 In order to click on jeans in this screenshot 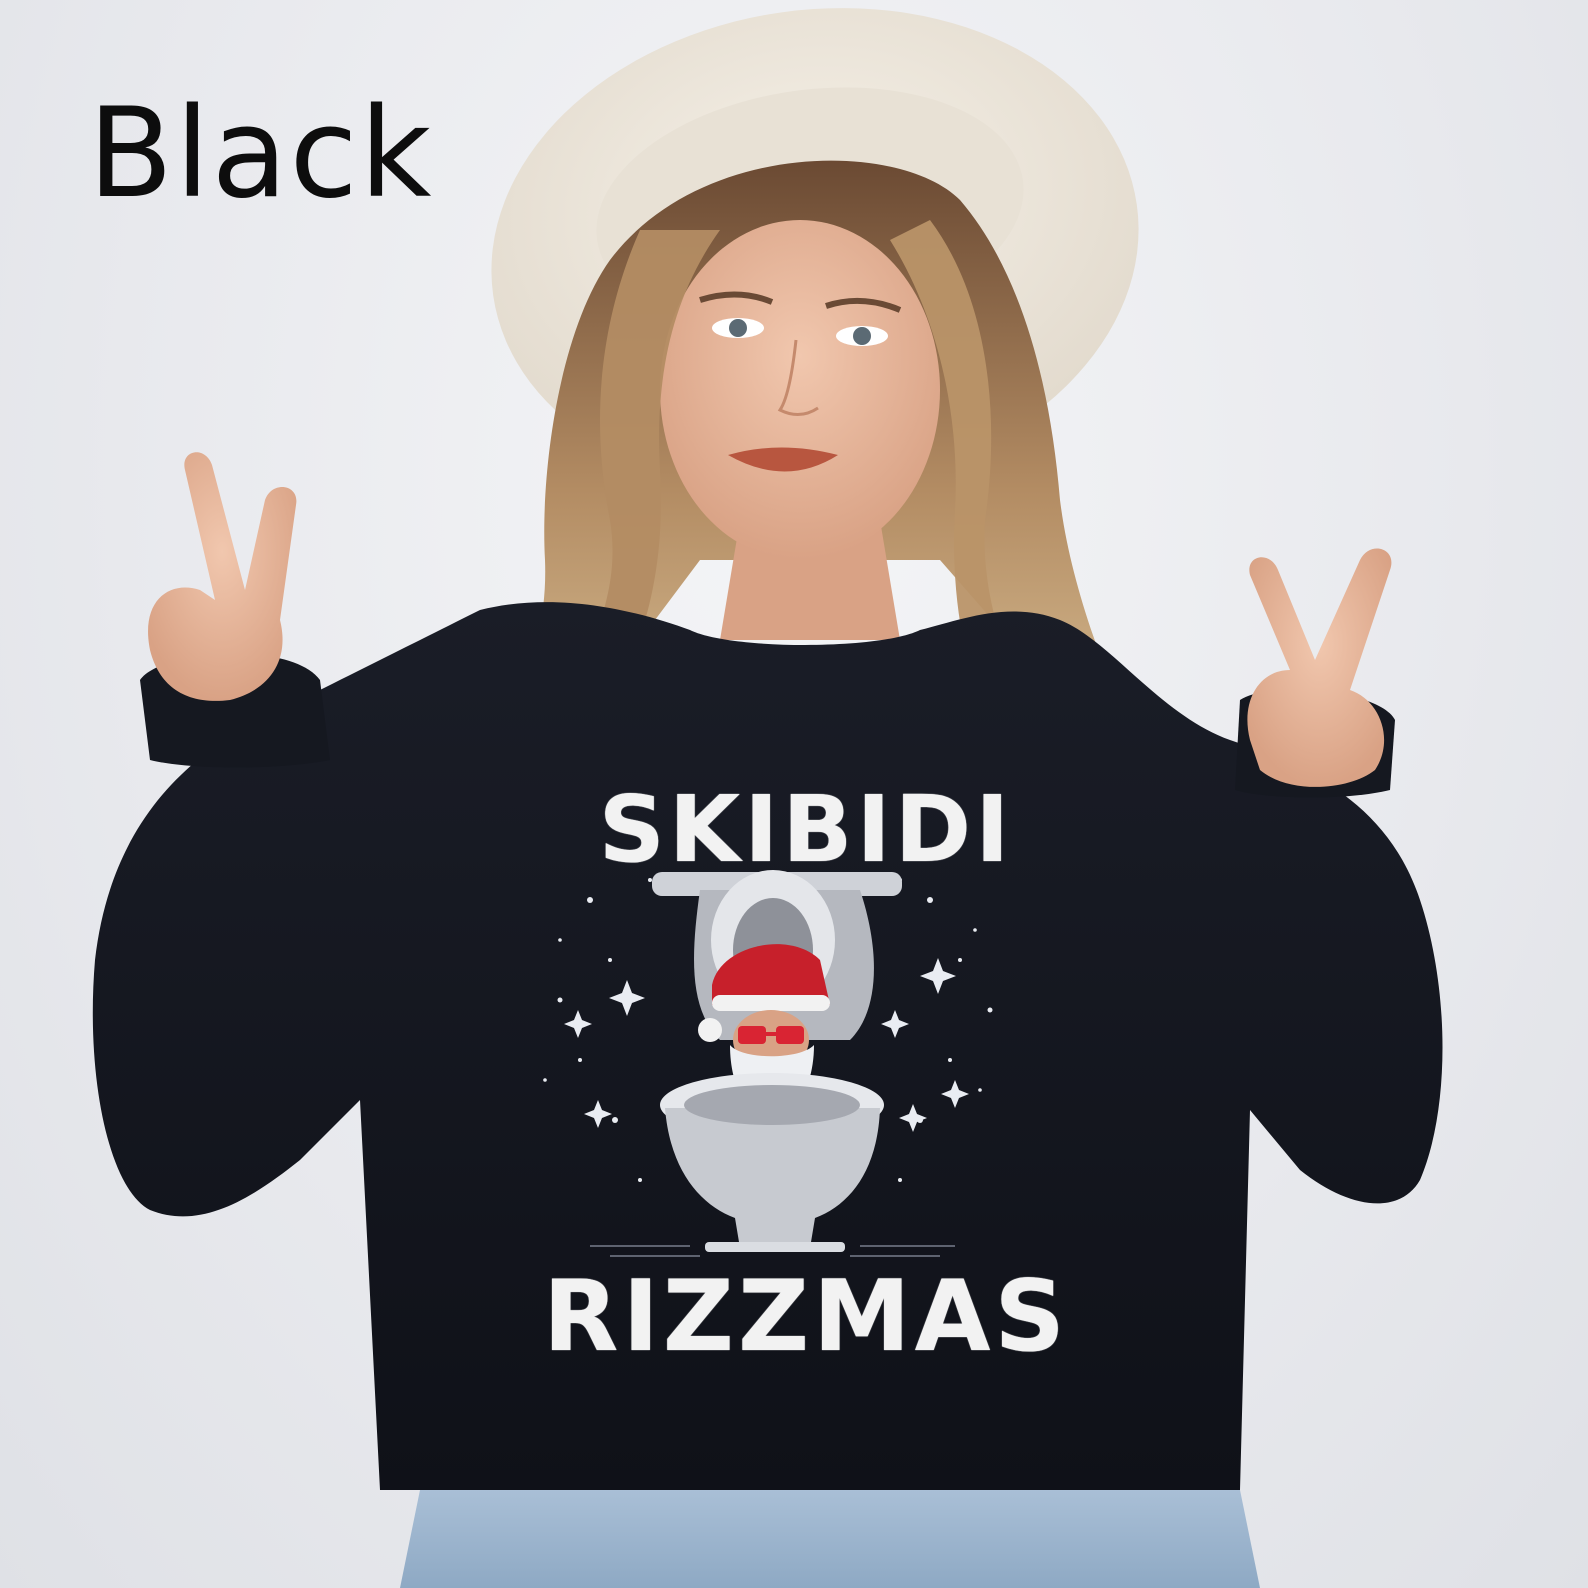, I will do `click(830, 1539)`.